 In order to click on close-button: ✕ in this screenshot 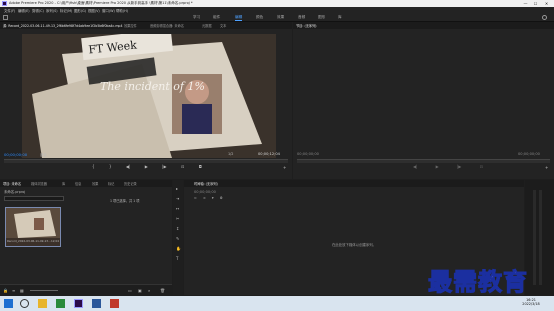, I will do `click(546, 3)`.